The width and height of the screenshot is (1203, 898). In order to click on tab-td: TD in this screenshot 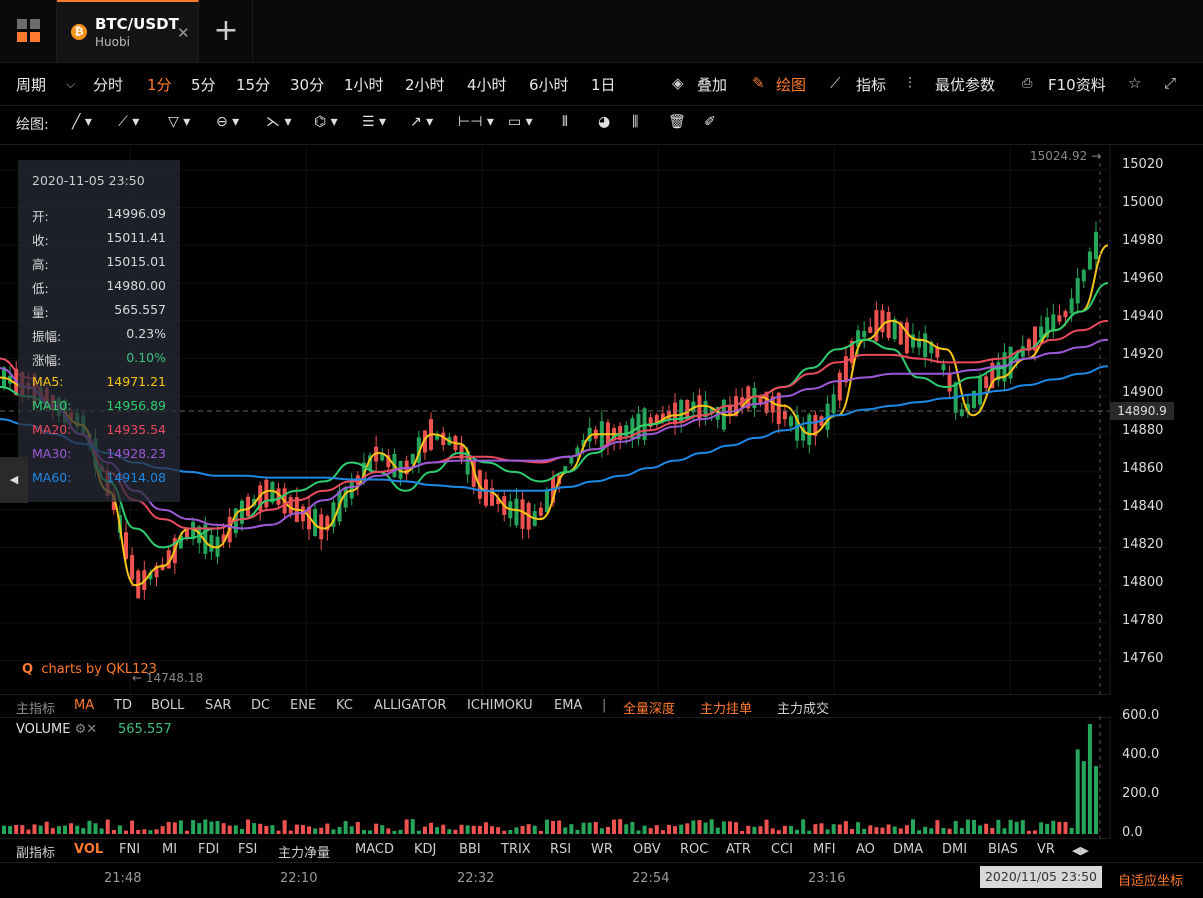, I will do `click(123, 705)`.